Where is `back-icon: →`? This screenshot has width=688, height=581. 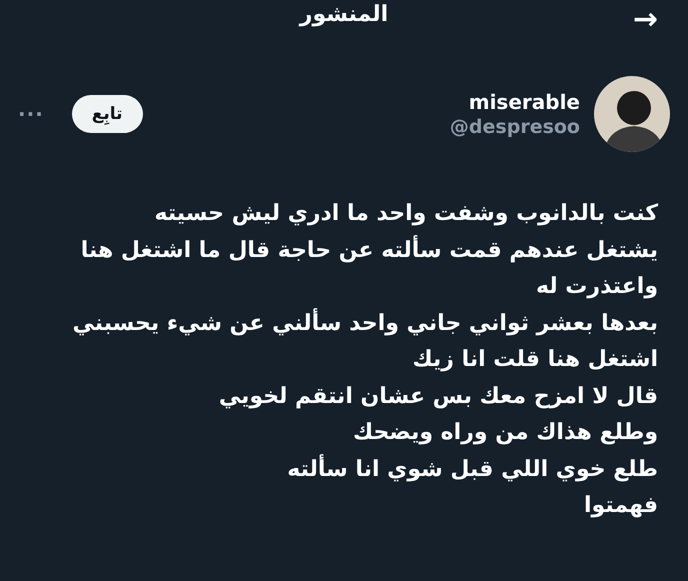 back-icon: → is located at coordinates (645, 20).